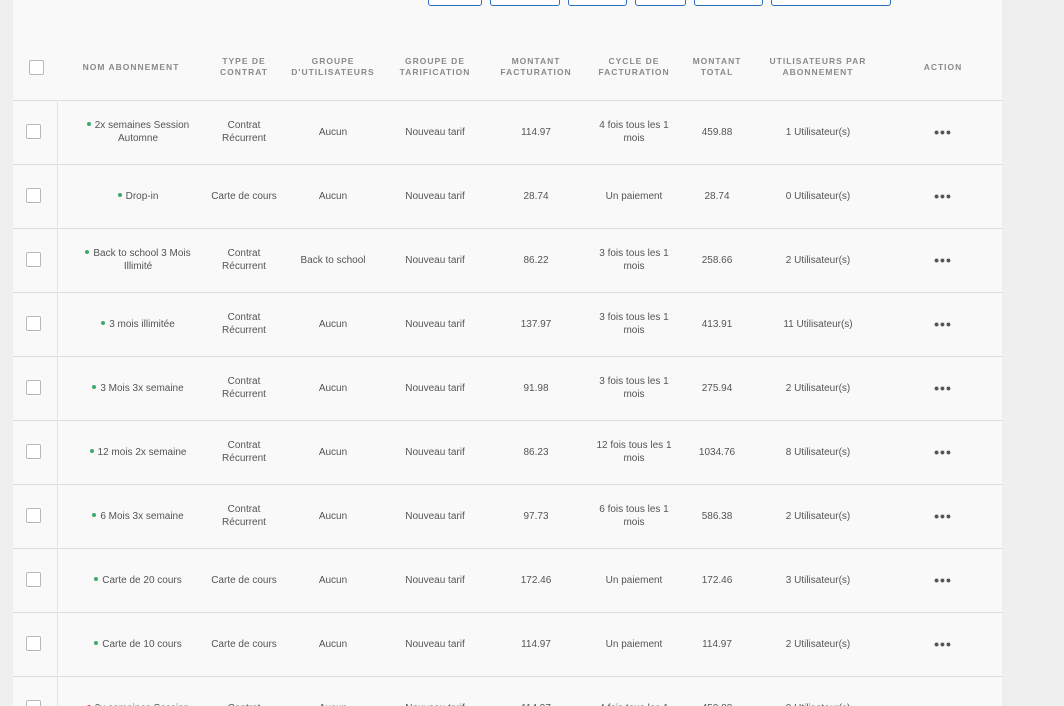 Image resolution: width=1064 pixels, height=706 pixels. What do you see at coordinates (536, 324) in the screenshot?
I see `row-billing-amount-text: 137.97` at bounding box center [536, 324].